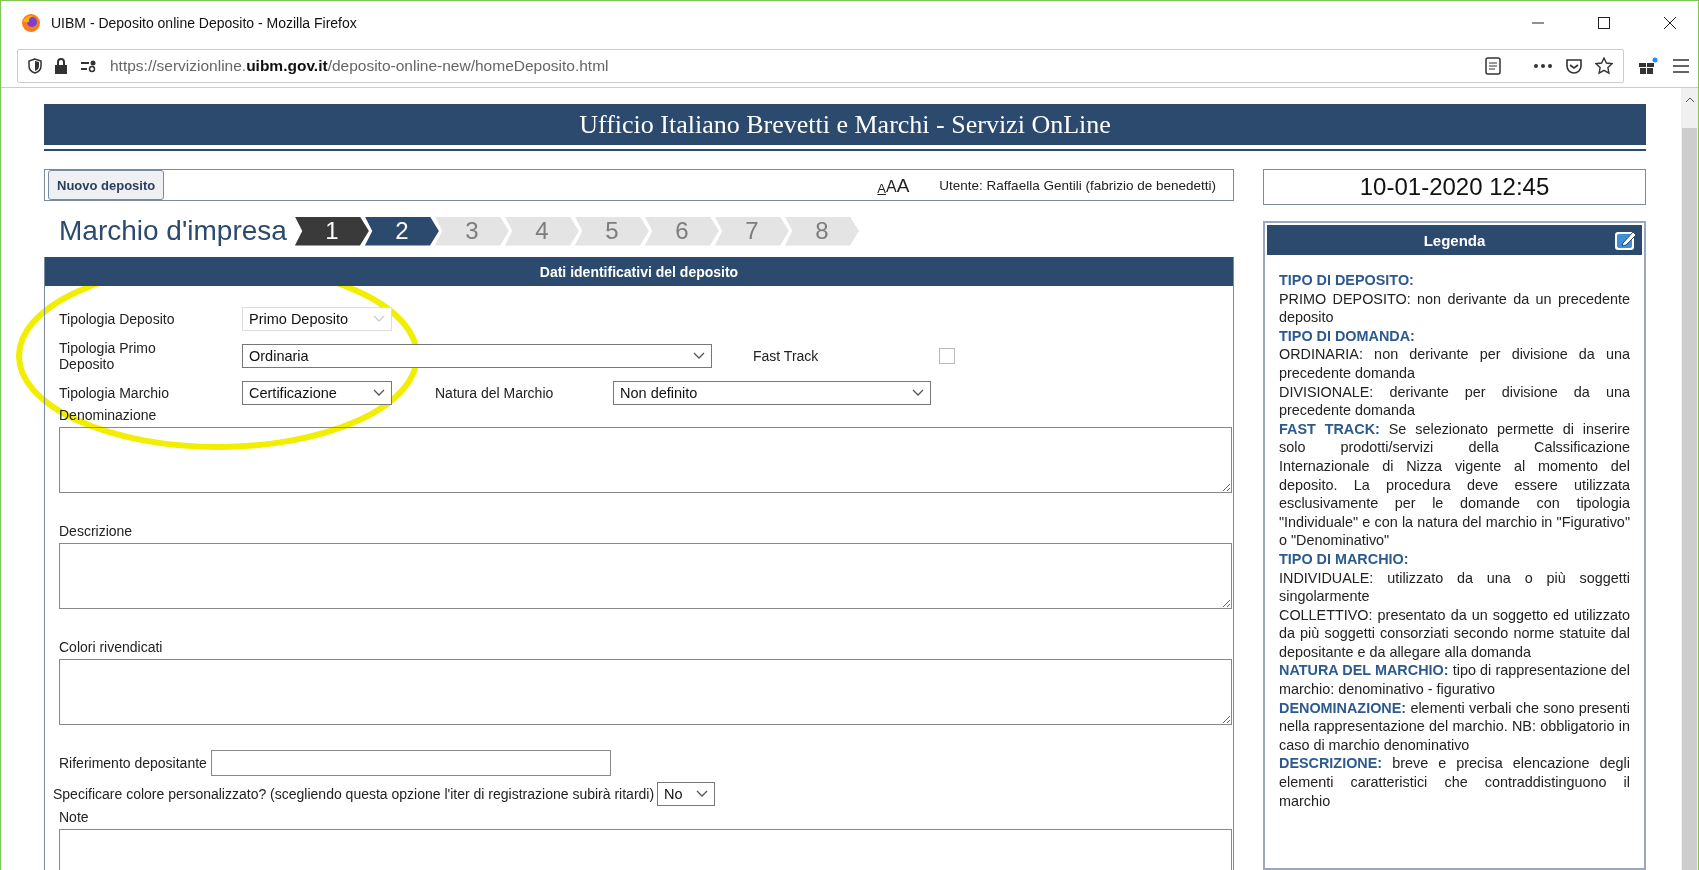 The width and height of the screenshot is (1699, 870). What do you see at coordinates (639, 271) in the screenshot?
I see `panel-title: Dati identificativi del deposito` at bounding box center [639, 271].